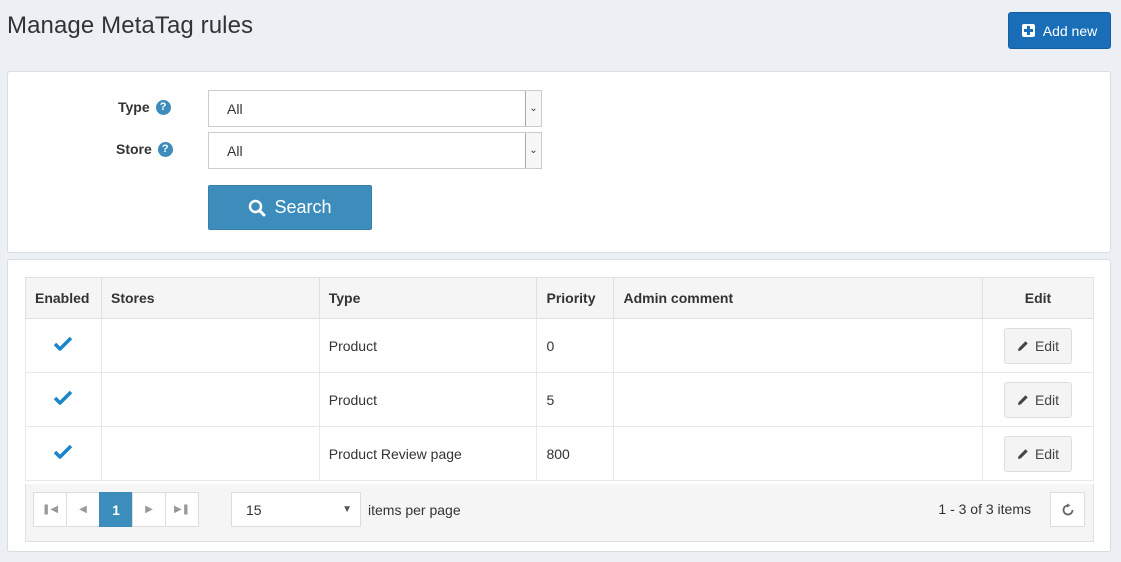 This screenshot has width=1121, height=562. I want to click on type-label-group: Type ?, so click(144, 107).